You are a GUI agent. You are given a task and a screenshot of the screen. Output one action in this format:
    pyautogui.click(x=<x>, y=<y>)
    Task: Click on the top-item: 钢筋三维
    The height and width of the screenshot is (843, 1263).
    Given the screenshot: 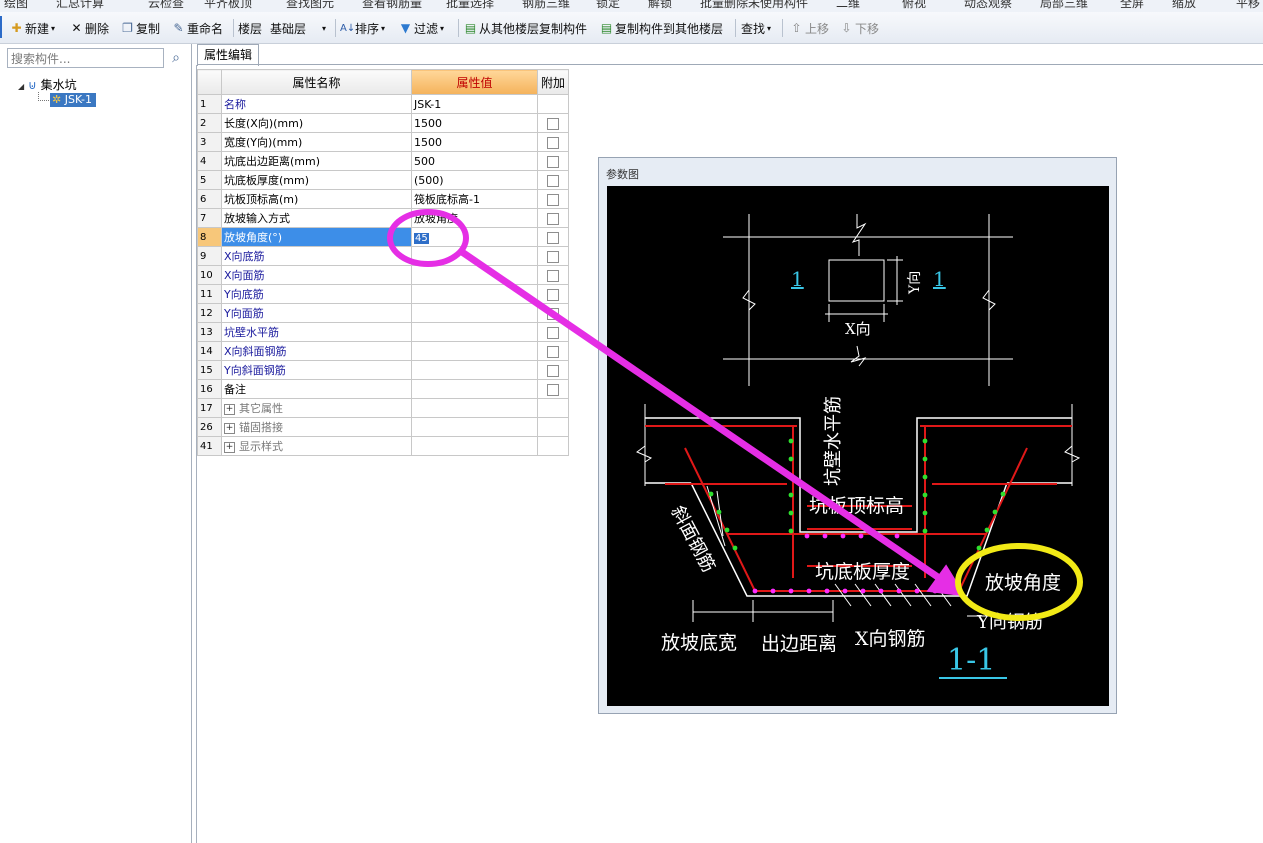 What is the action you would take?
    pyautogui.click(x=546, y=5)
    